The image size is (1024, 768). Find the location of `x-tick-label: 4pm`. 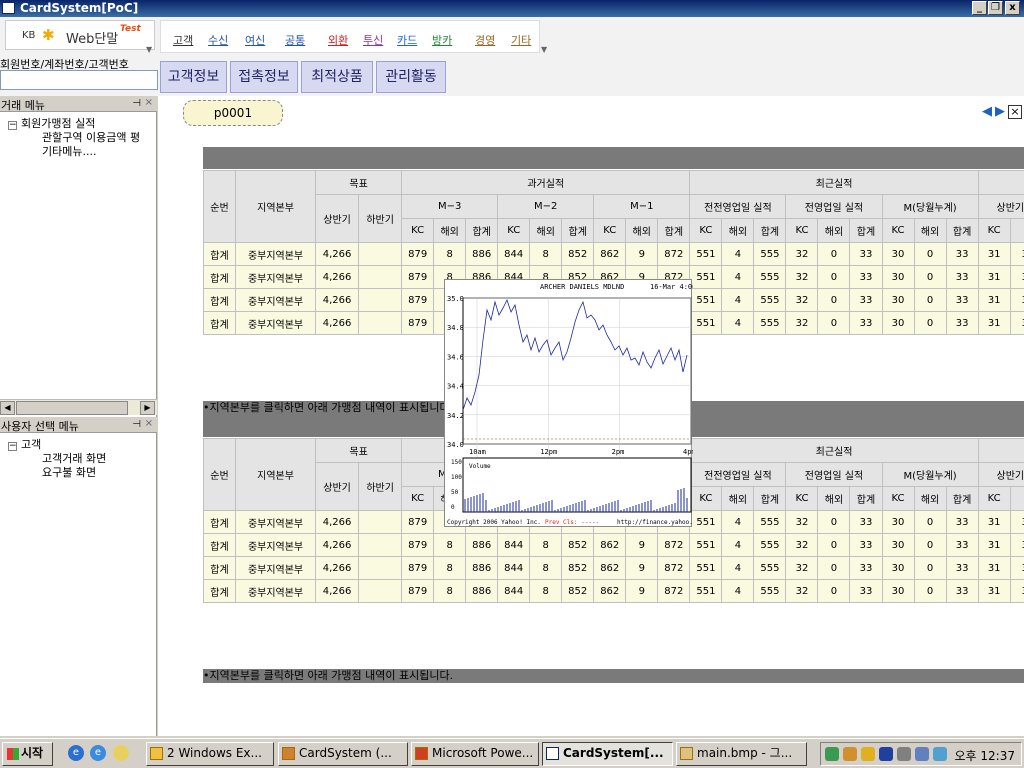

x-tick-label: 4pm is located at coordinates (688, 452).